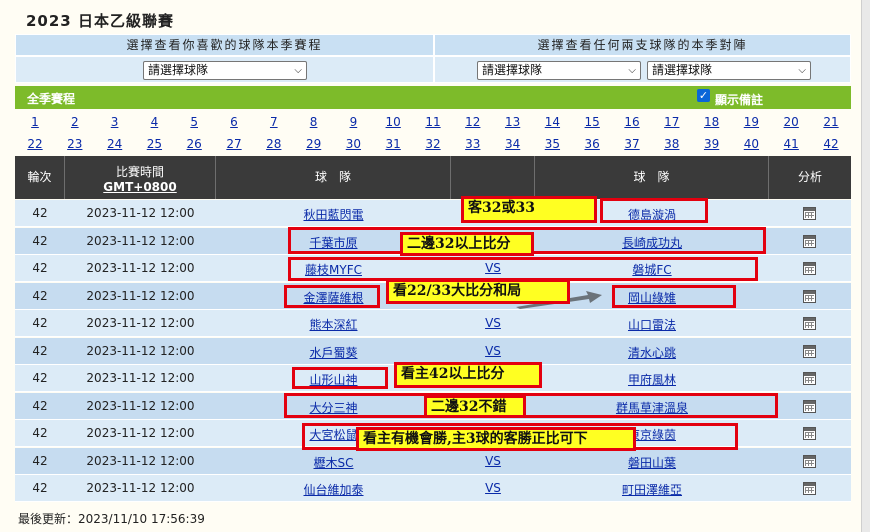 The image size is (870, 532). What do you see at coordinates (234, 144) in the screenshot?
I see `round-link: 27` at bounding box center [234, 144].